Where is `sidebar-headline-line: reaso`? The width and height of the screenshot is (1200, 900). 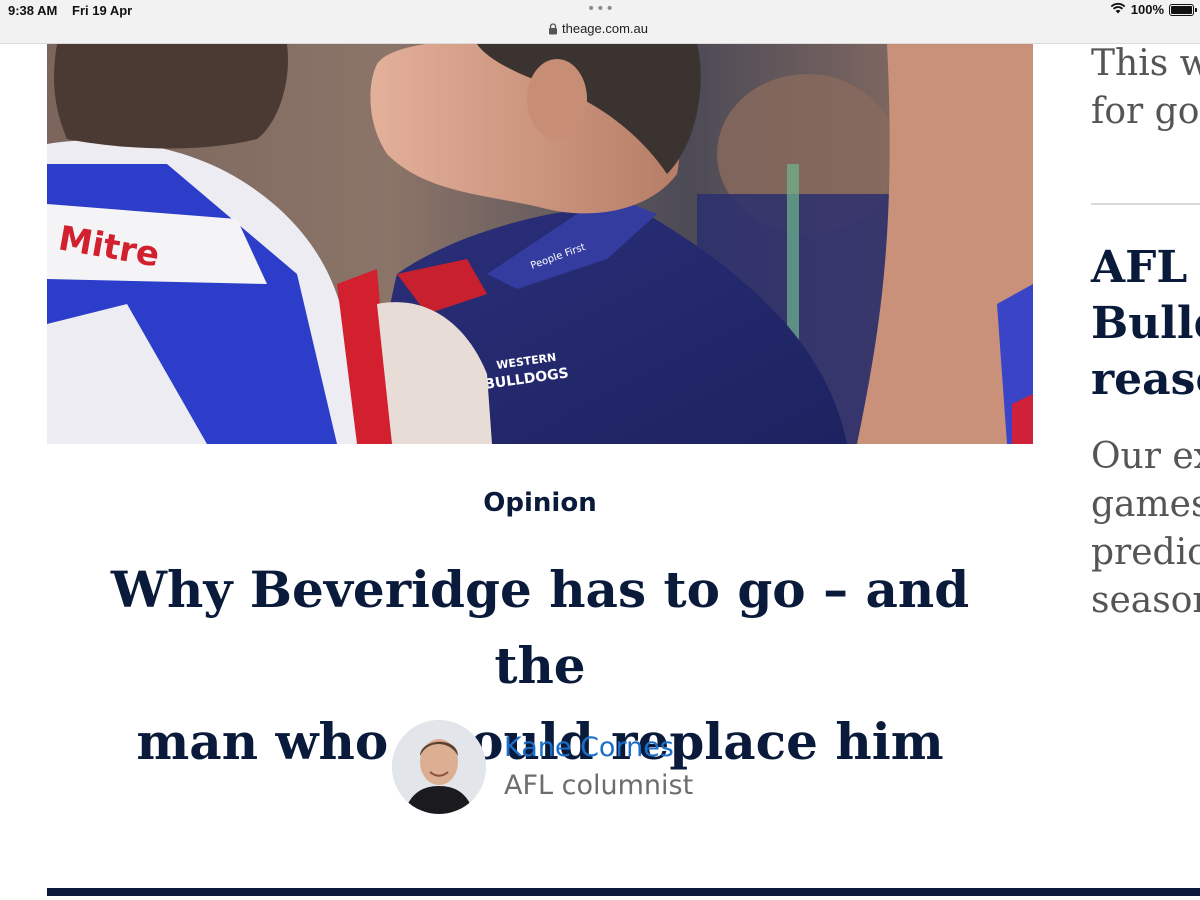
sidebar-headline-line: reaso is located at coordinates (1145, 379).